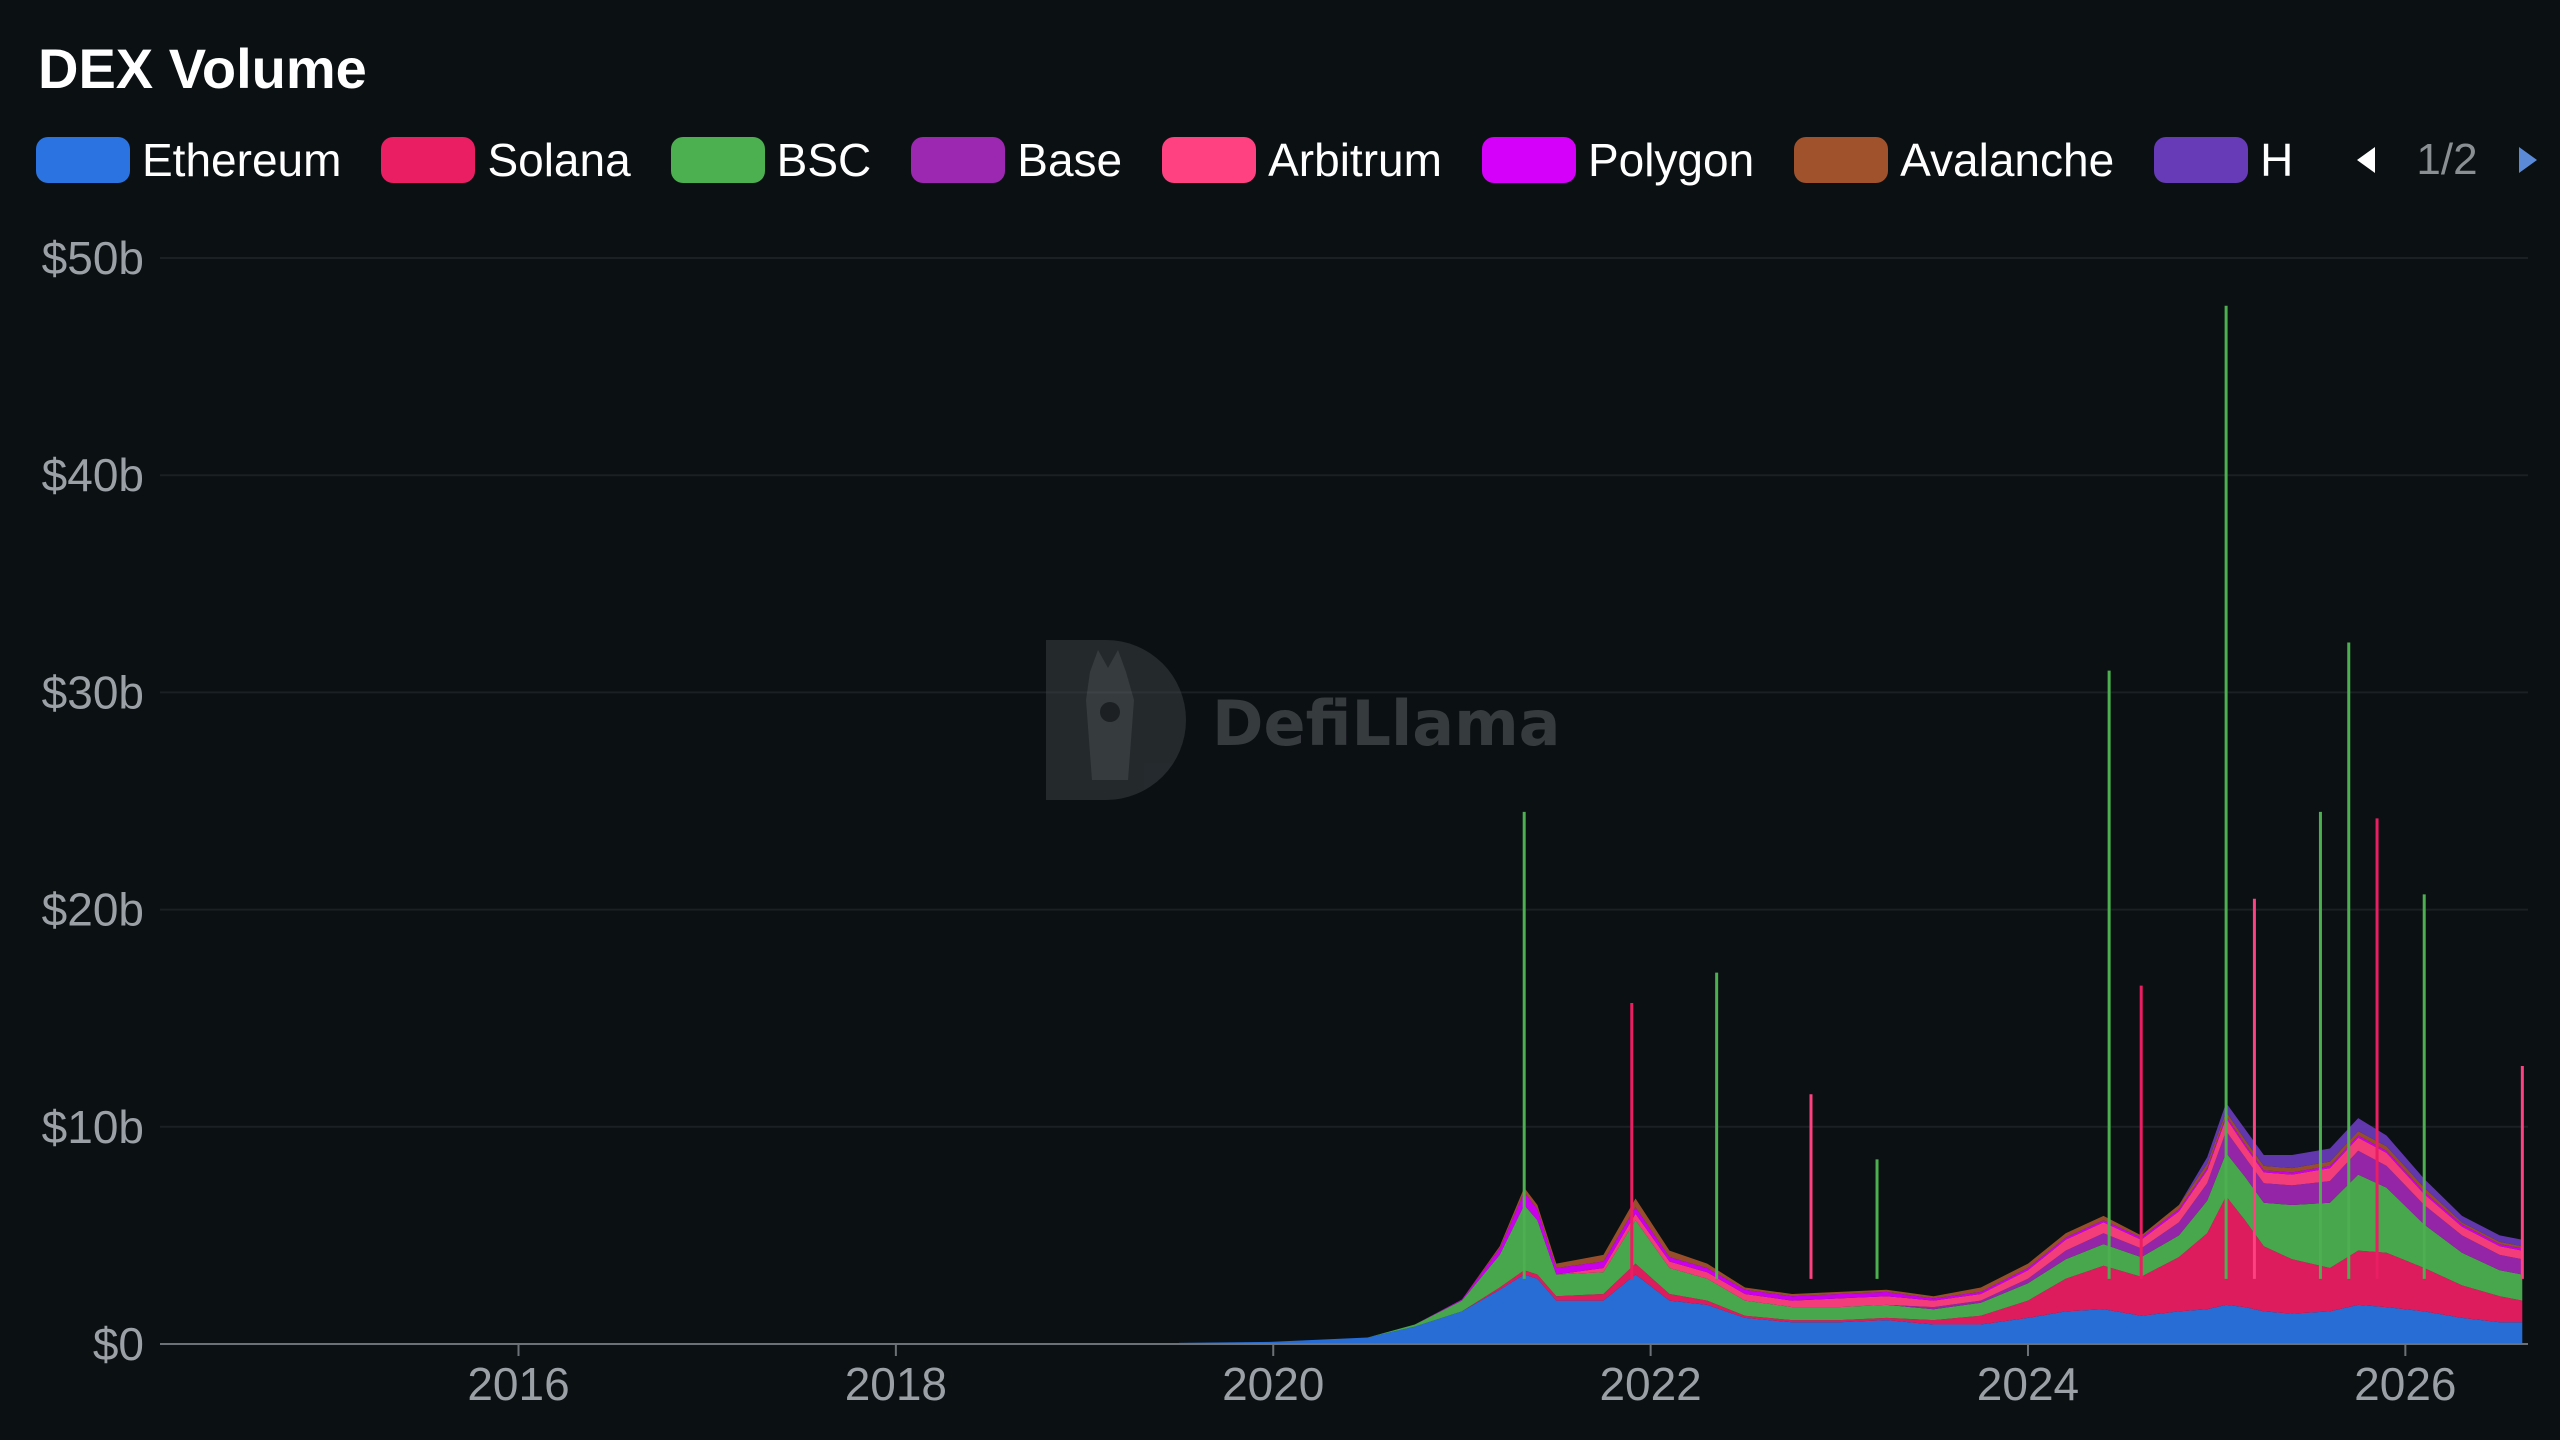 This screenshot has width=2560, height=1440. I want to click on y-tick-label: $10b, so click(93, 1127).